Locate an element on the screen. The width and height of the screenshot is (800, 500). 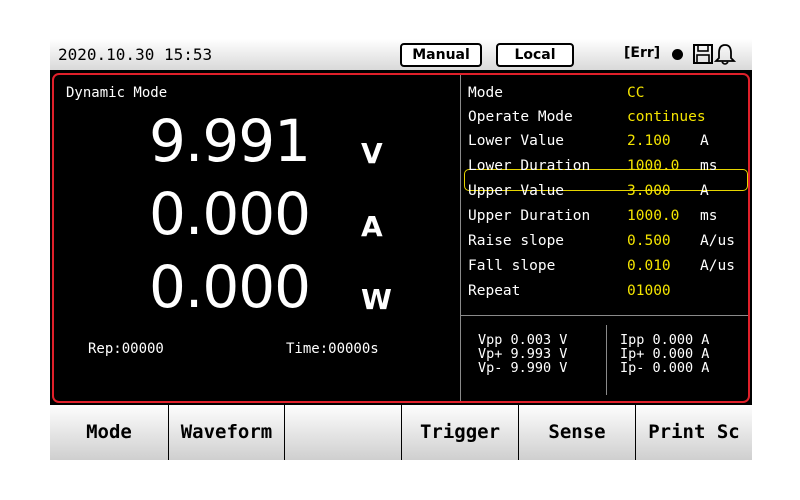
local-badge: Local is located at coordinates (535, 55).